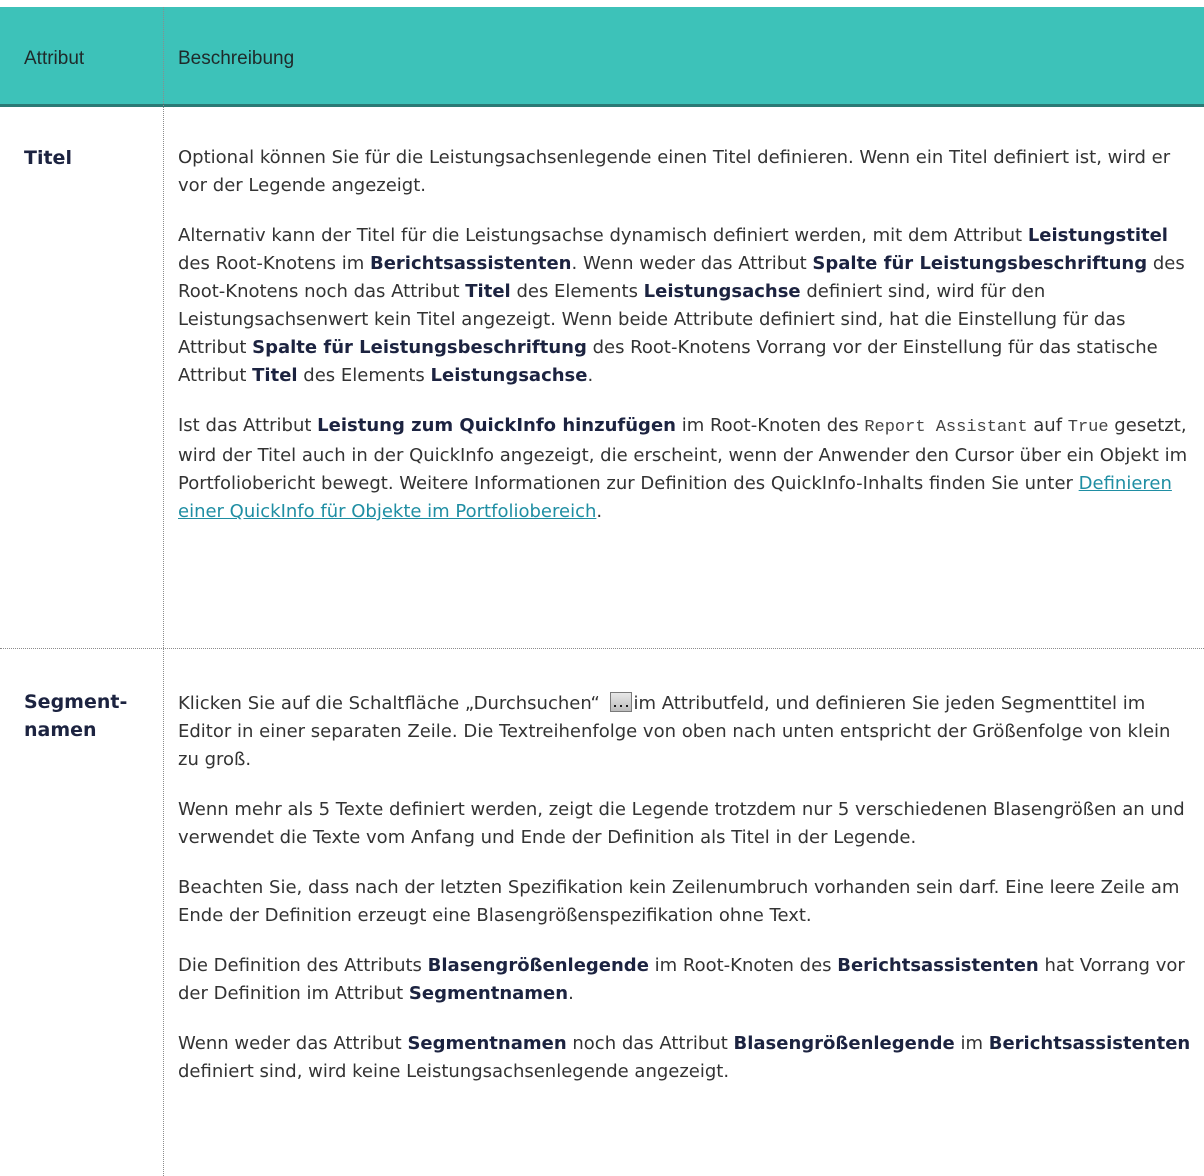 The width and height of the screenshot is (1204, 1176). Describe the element at coordinates (602, 3) in the screenshot. I see `top-spacer` at that location.